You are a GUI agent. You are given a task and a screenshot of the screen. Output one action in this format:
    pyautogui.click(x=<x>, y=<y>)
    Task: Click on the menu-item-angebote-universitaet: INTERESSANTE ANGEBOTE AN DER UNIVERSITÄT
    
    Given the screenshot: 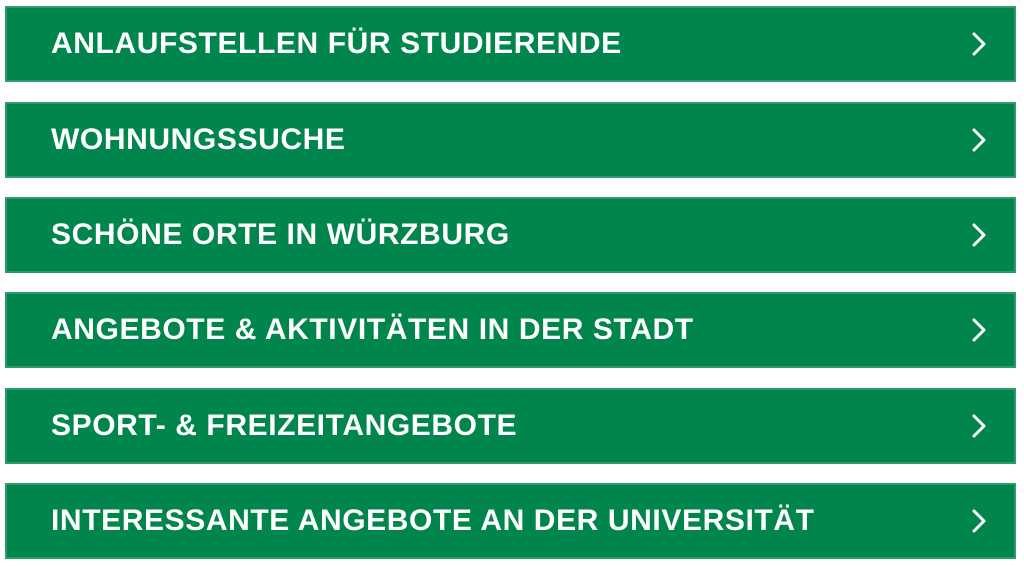 What is the action you would take?
    pyautogui.click(x=510, y=521)
    